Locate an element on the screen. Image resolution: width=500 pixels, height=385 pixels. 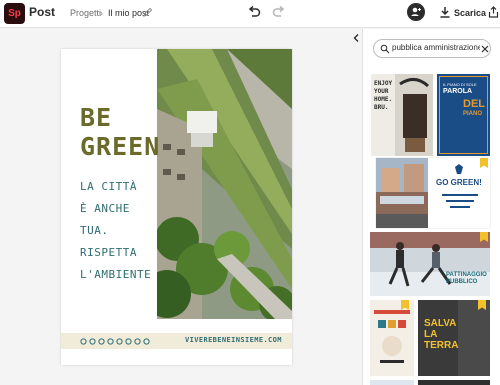
app-logo: Sp is located at coordinates (14, 13).